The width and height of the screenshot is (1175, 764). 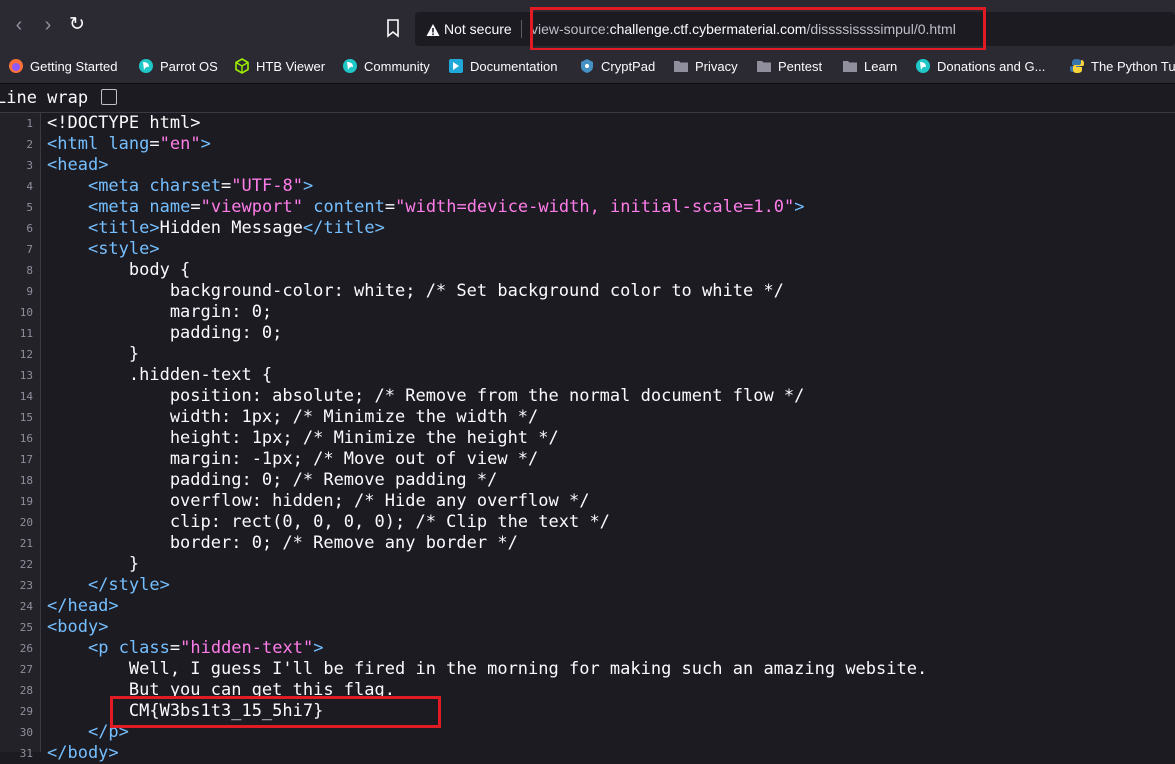 What do you see at coordinates (26, 606) in the screenshot?
I see `line-number: 24` at bounding box center [26, 606].